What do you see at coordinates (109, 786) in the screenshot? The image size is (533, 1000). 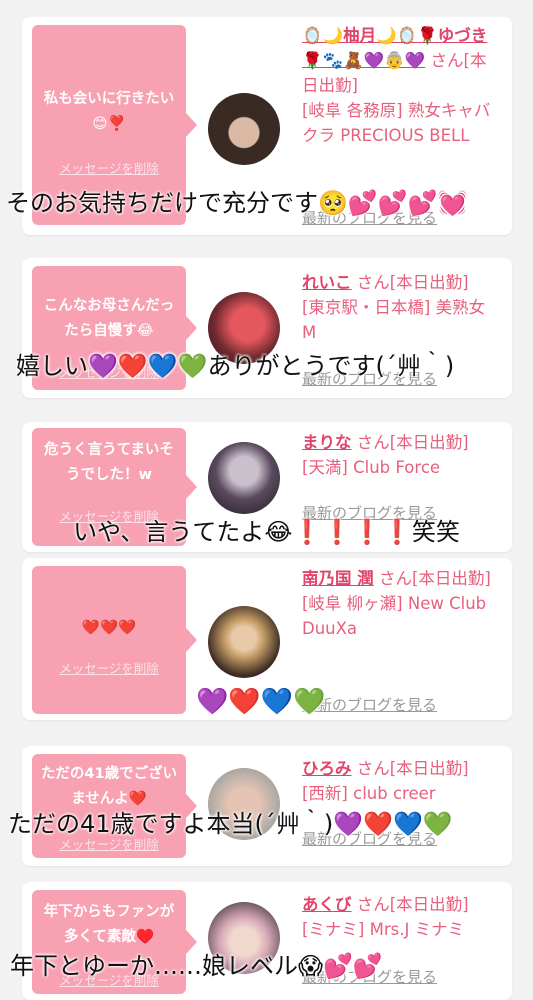 I see `message-text: ただの41歳でございませんよ❤️` at bounding box center [109, 786].